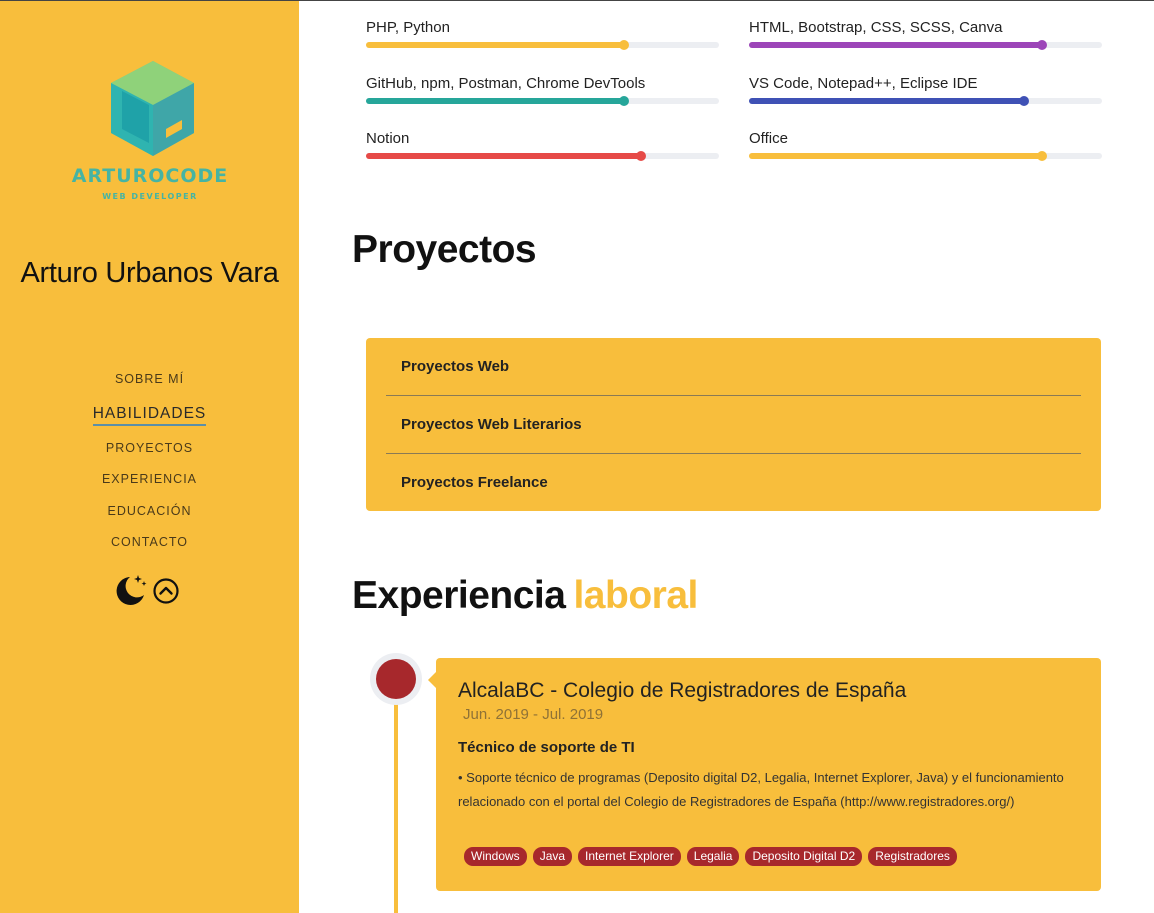 The image size is (1154, 913). What do you see at coordinates (150, 176) in the screenshot?
I see `logo-title: ARTUROCODE` at bounding box center [150, 176].